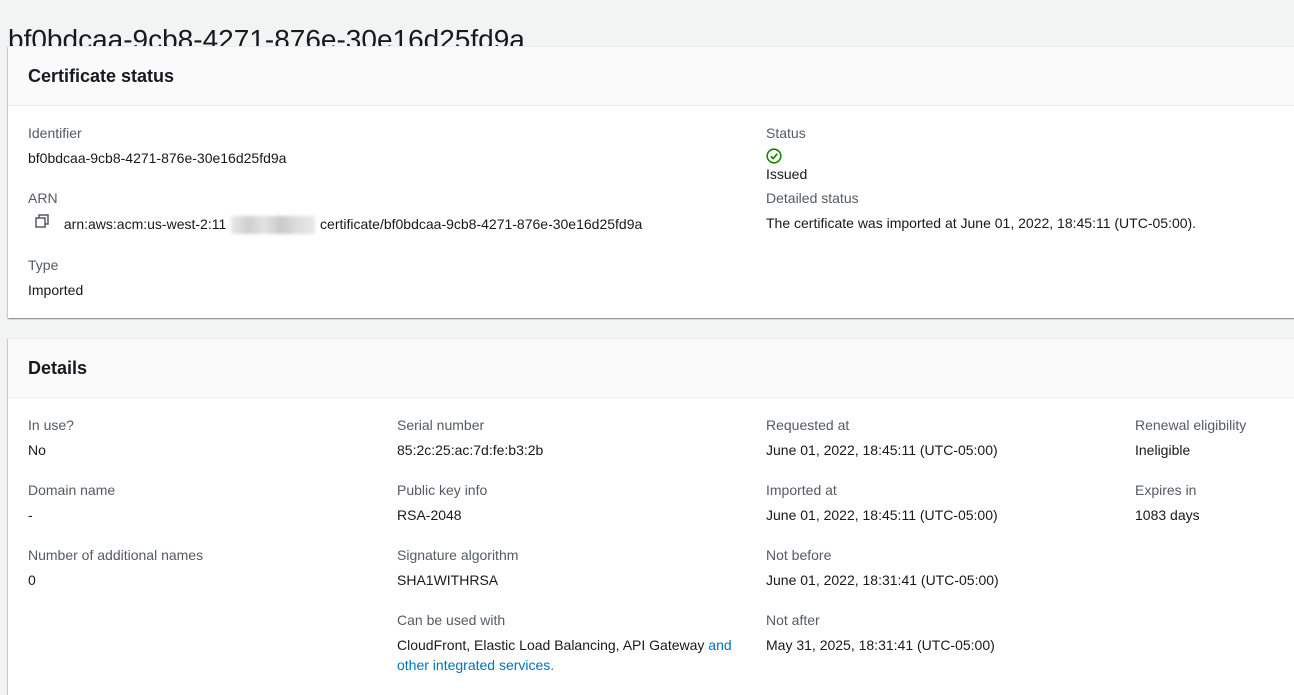  Describe the element at coordinates (1167, 515) in the screenshot. I see `expires-in-value: 1083 days` at that location.